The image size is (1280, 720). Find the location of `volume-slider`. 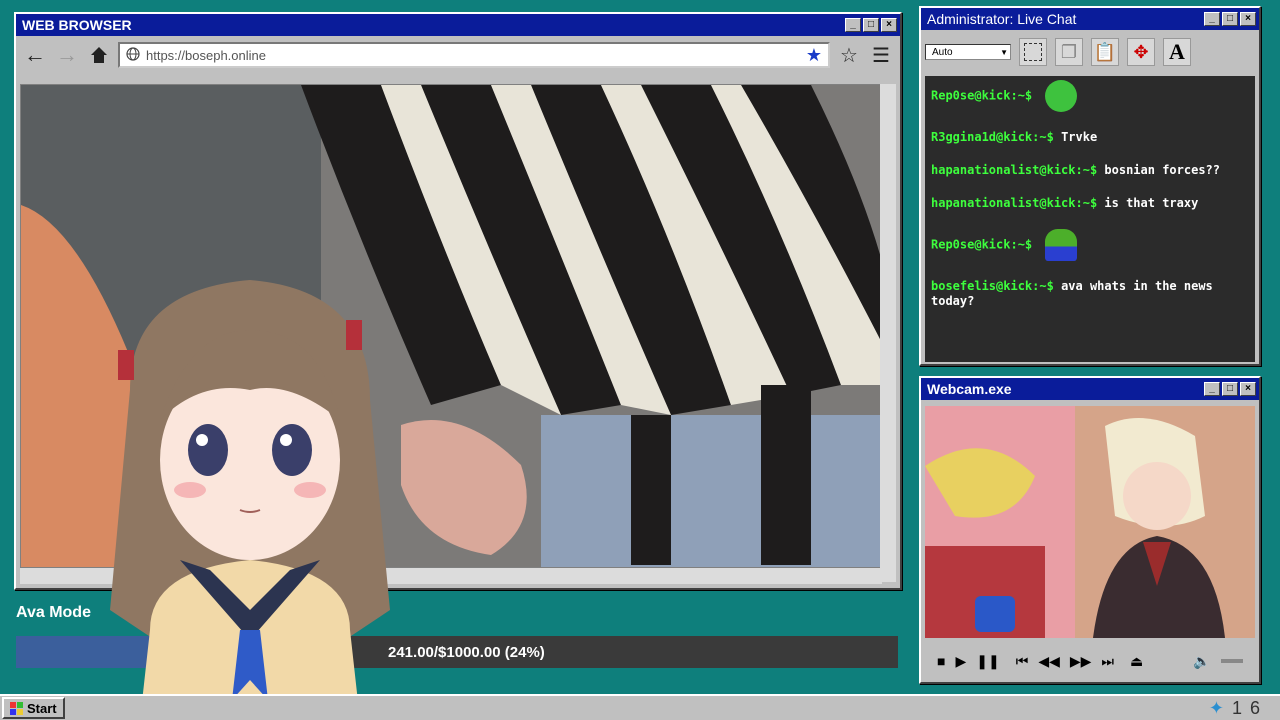

volume-slider is located at coordinates (1231, 661).